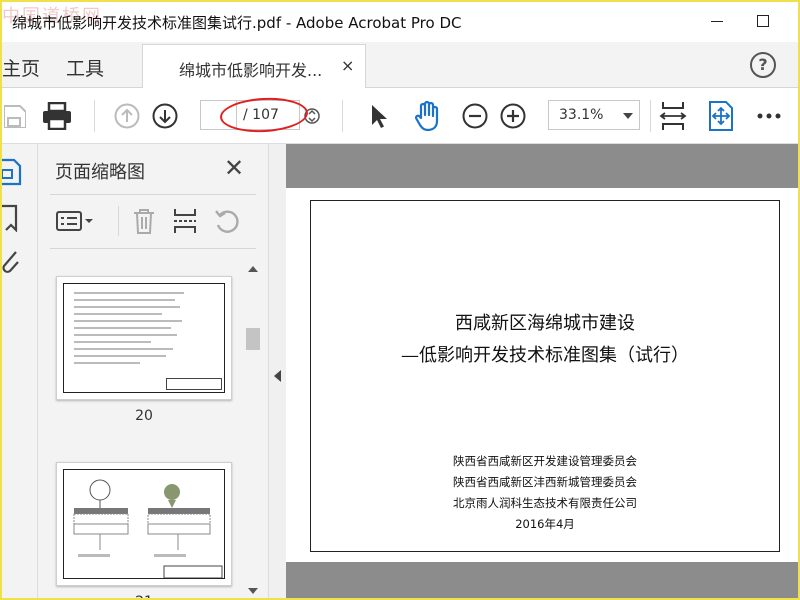  I want to click on minimize-icon, so click(717, 21).